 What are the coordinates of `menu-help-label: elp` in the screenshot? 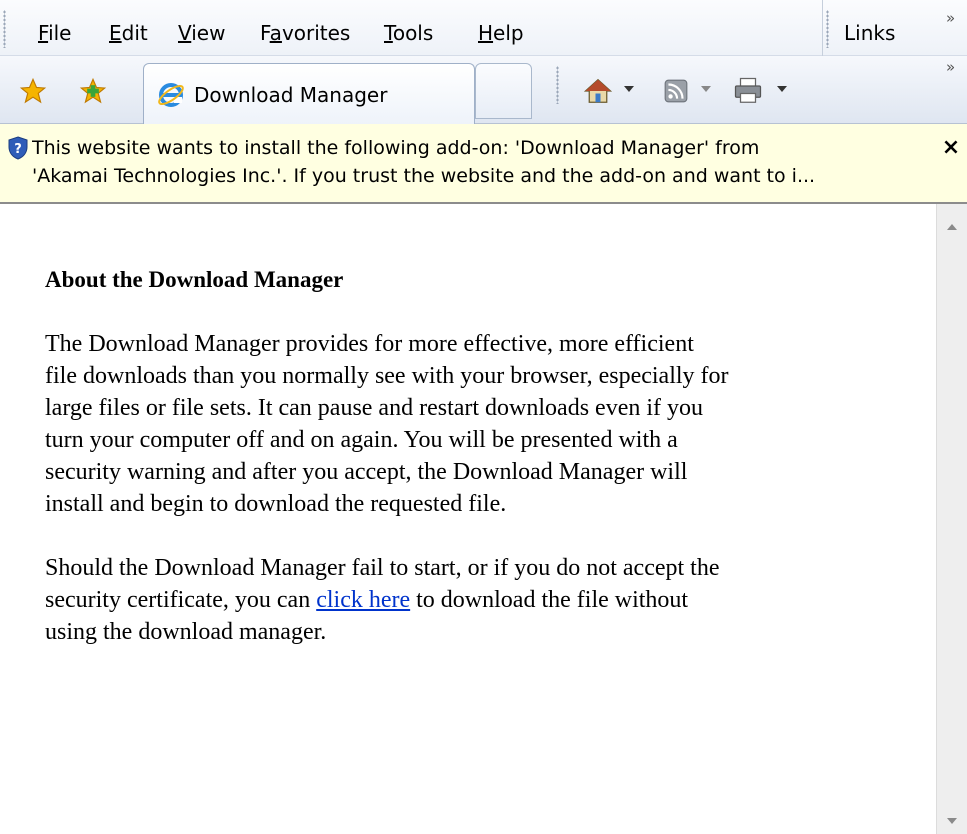 It's located at (508, 33).